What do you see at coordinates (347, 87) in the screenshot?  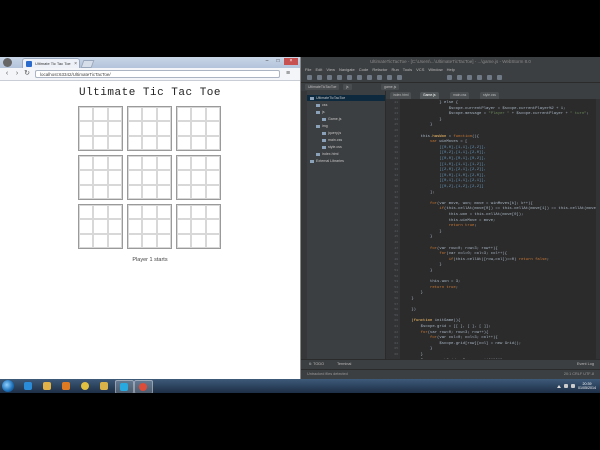 I see `breadcrumb-item: js` at bounding box center [347, 87].